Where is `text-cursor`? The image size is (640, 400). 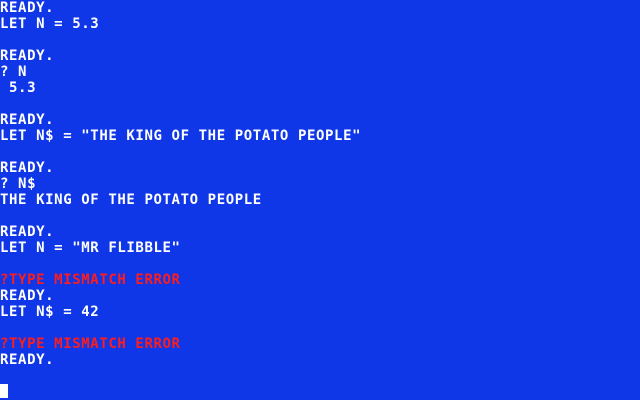
text-cursor is located at coordinates (4, 391).